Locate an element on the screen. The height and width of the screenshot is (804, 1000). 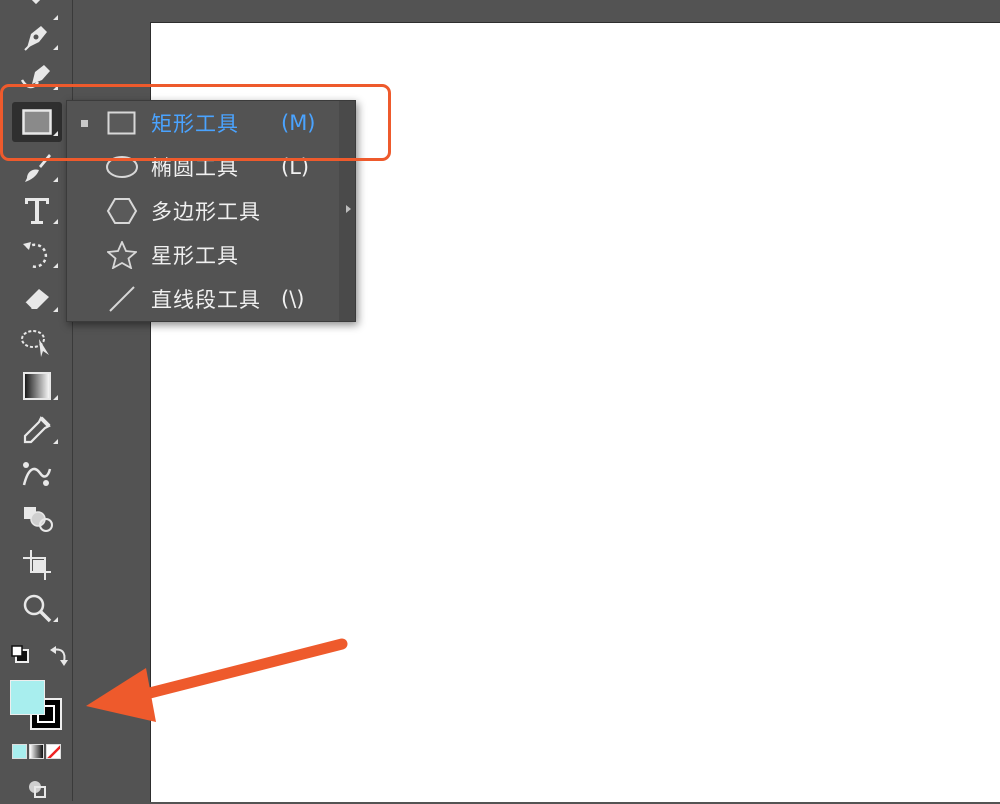
none-mode-button is located at coordinates (53, 751).